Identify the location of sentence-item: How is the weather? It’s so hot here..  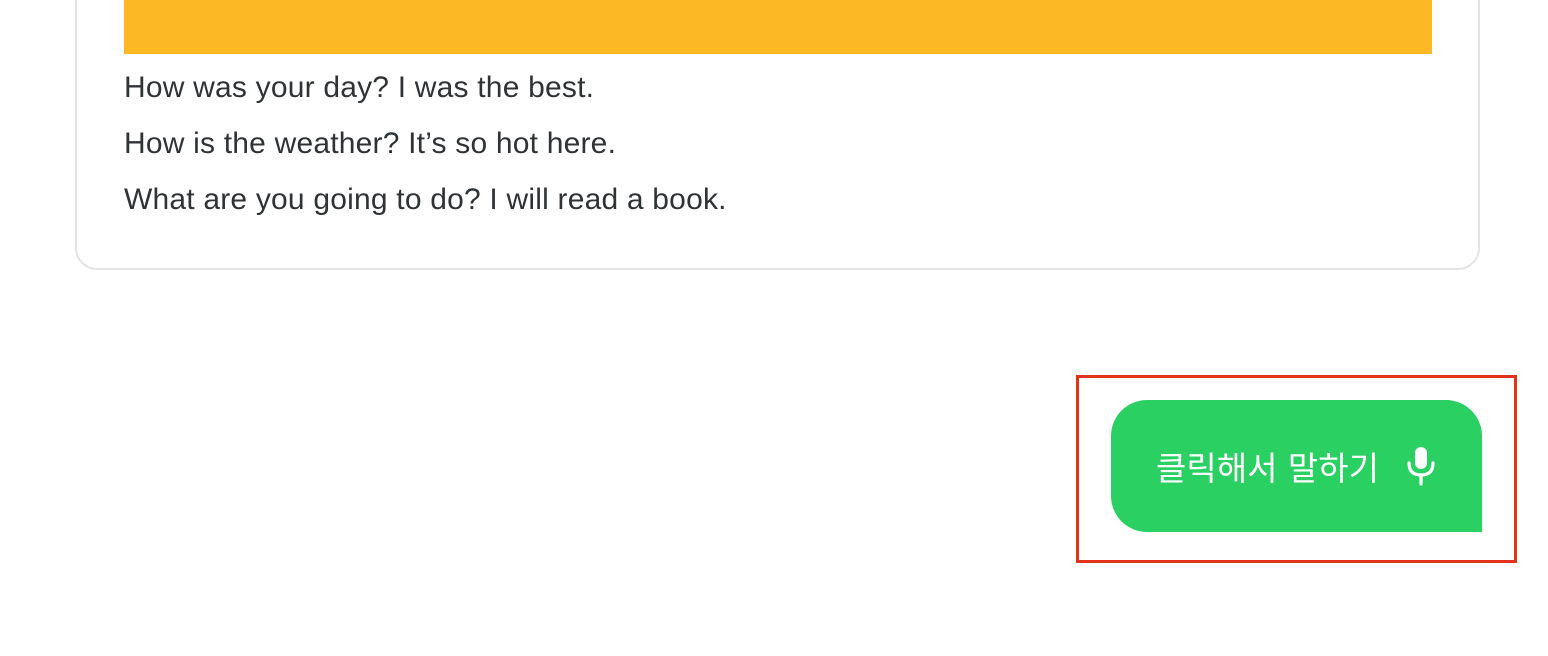
(370, 143).